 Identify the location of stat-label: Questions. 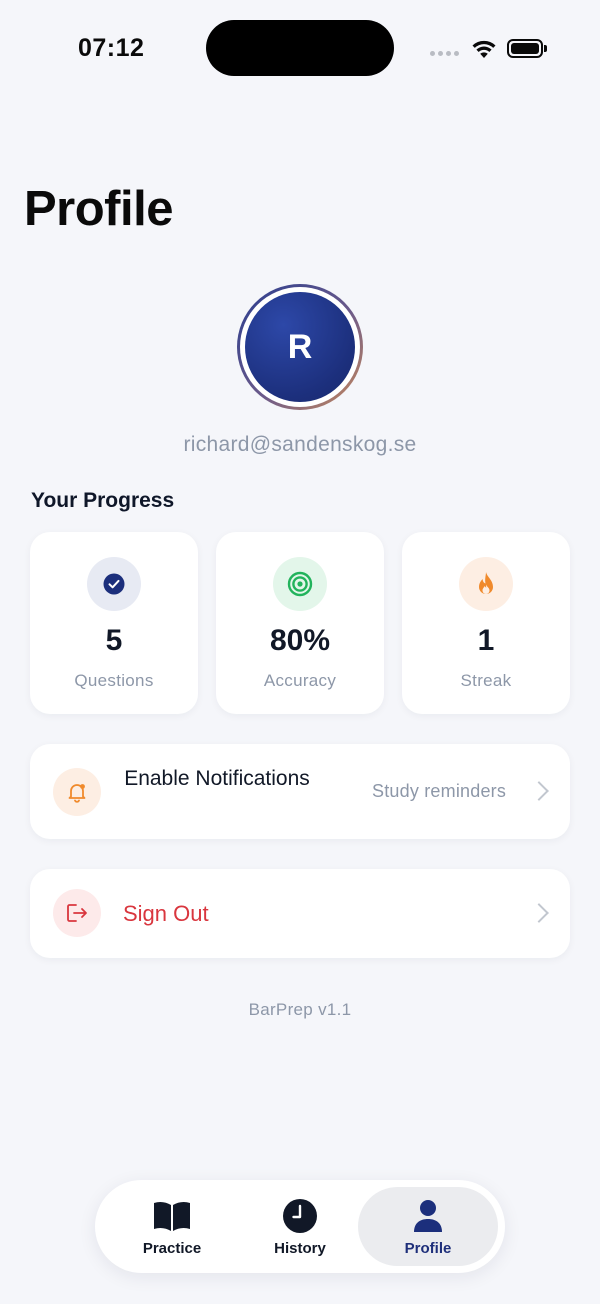
(114, 680).